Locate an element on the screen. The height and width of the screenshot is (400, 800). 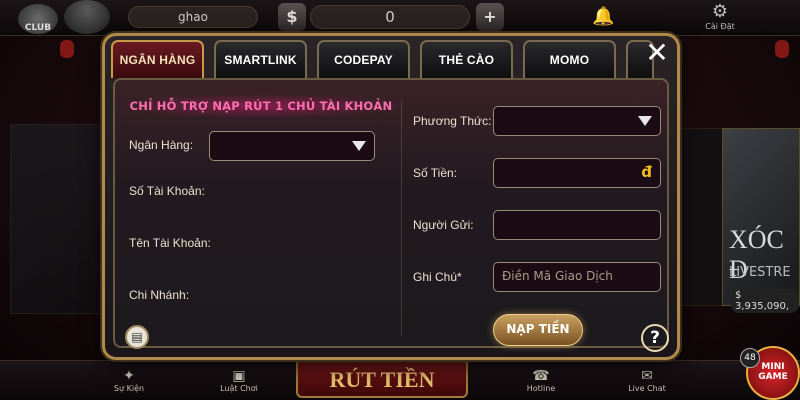
game-card-xoc-dia: XÓC Đ LIVESTRE $ 3,935,090, is located at coordinates (761, 220).